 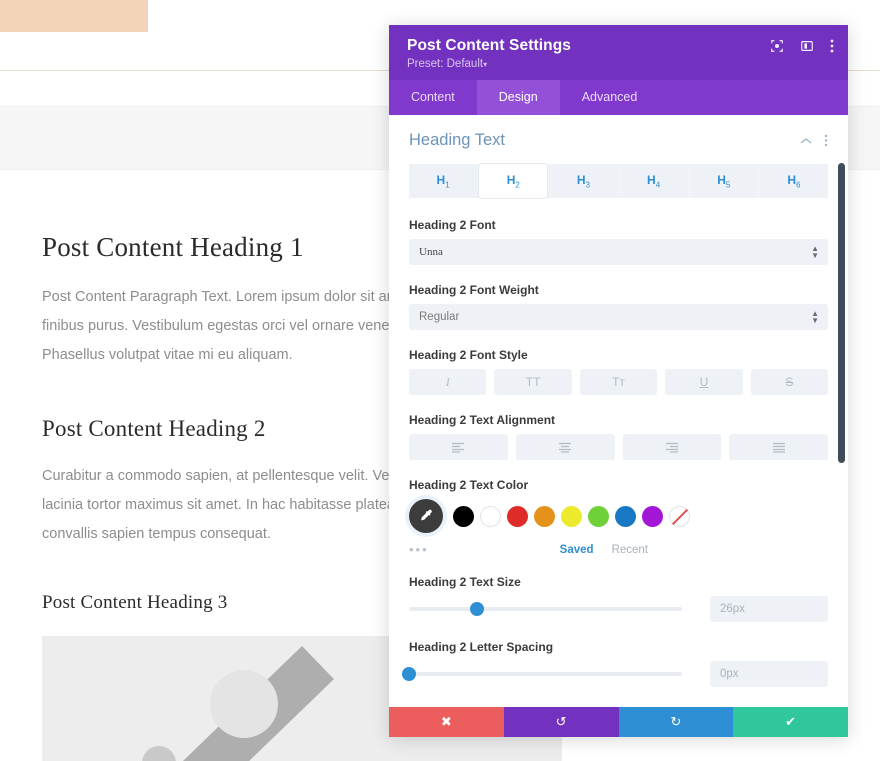 I want to click on close-button: ✖, so click(x=446, y=722).